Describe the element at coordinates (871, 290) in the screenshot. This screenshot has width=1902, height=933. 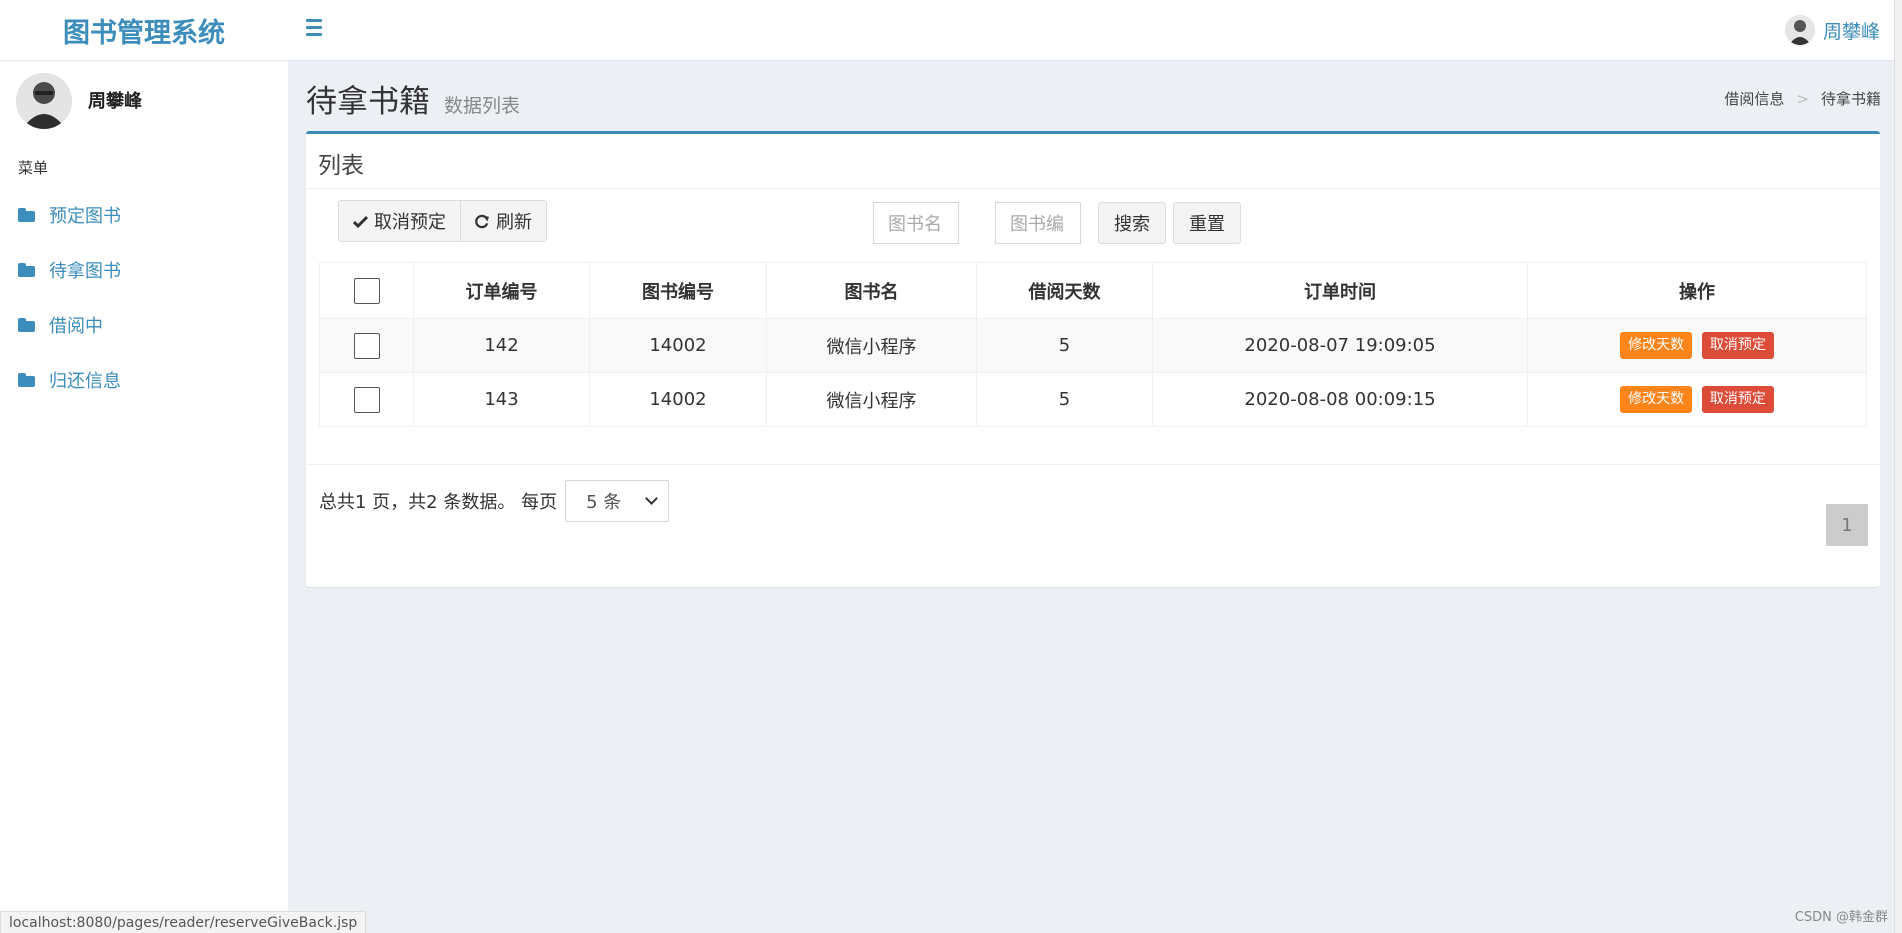
I see `column-header: 图书名` at that location.